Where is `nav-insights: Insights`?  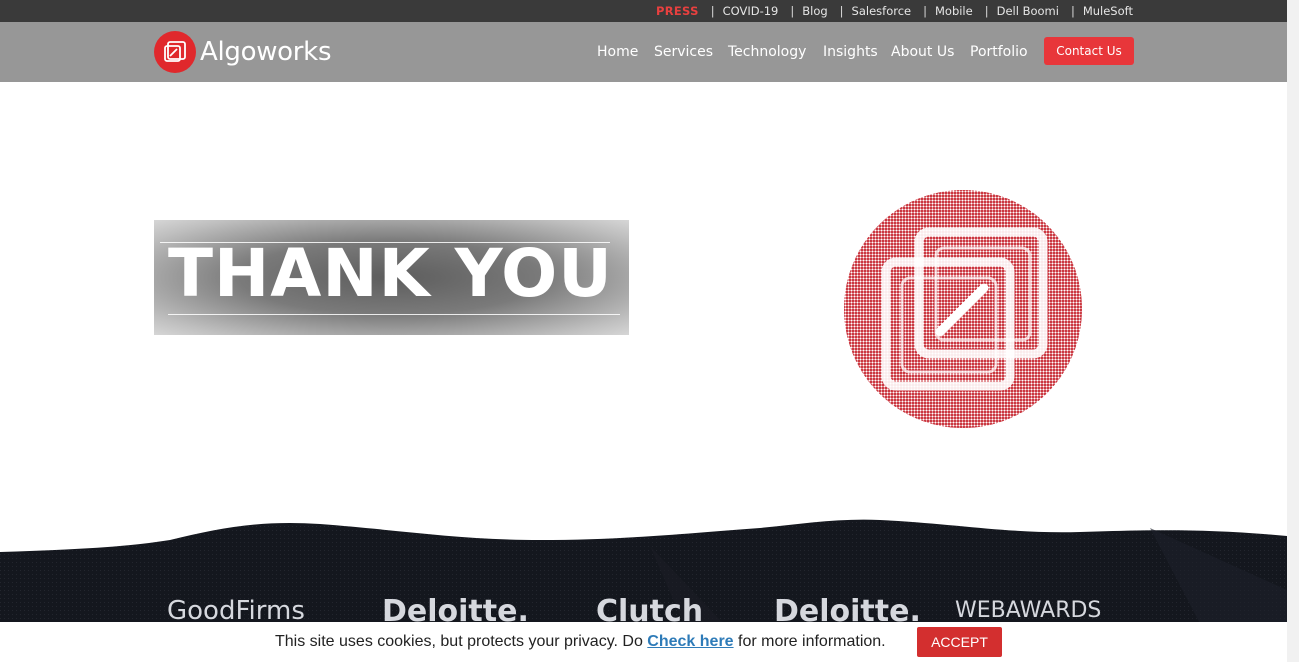 nav-insights: Insights is located at coordinates (850, 52).